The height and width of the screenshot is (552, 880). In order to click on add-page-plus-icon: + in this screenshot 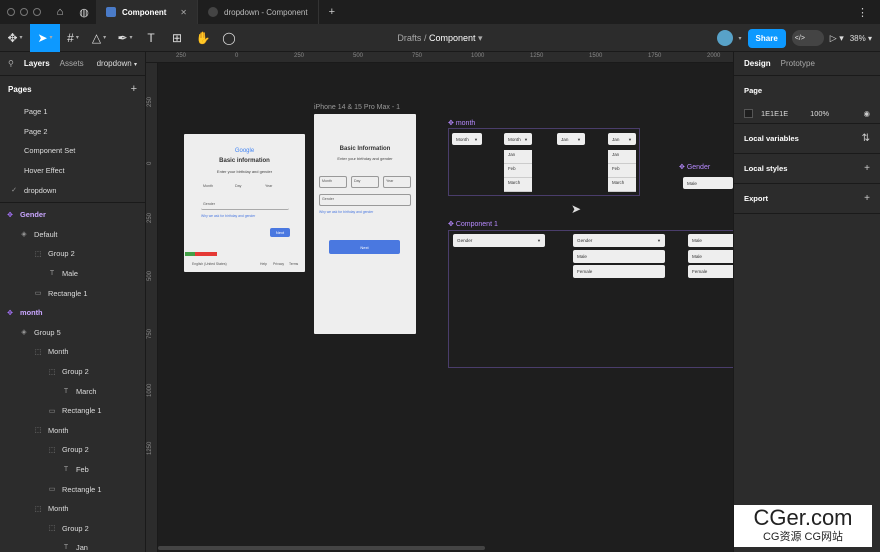, I will do `click(134, 89)`.